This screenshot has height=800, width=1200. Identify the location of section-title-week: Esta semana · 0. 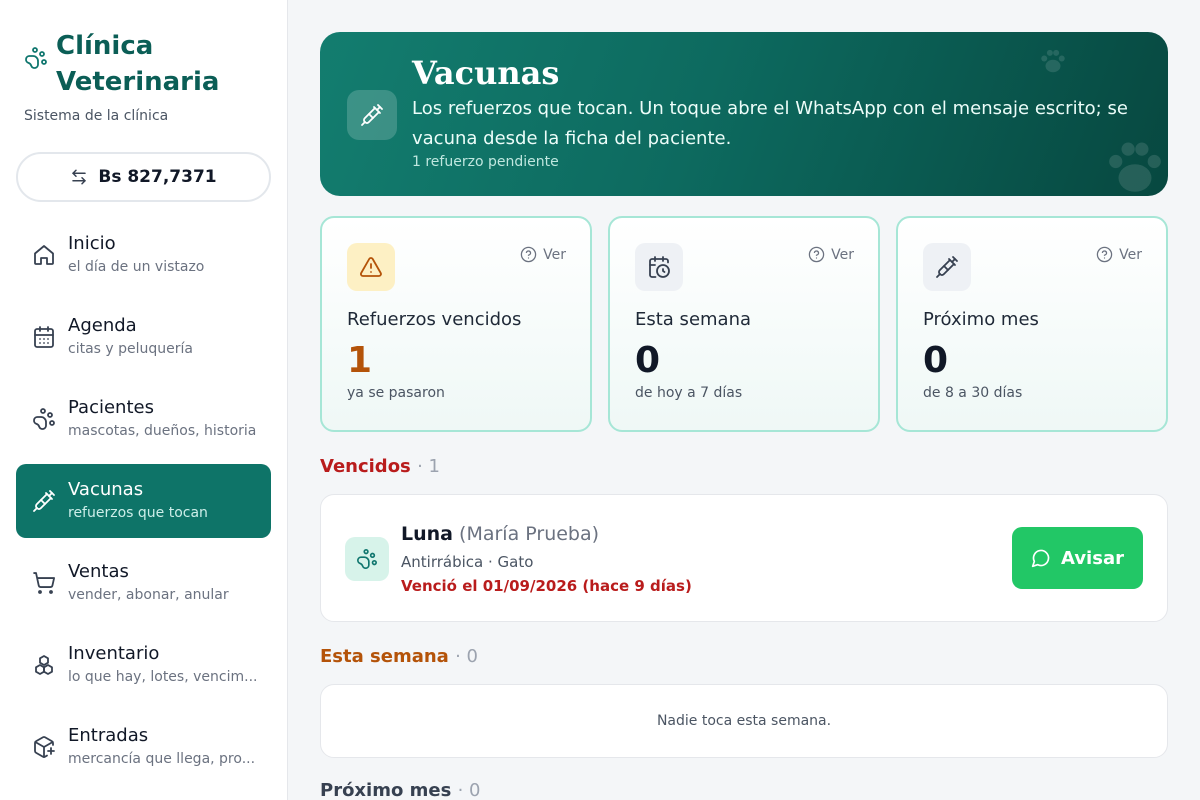
(399, 656).